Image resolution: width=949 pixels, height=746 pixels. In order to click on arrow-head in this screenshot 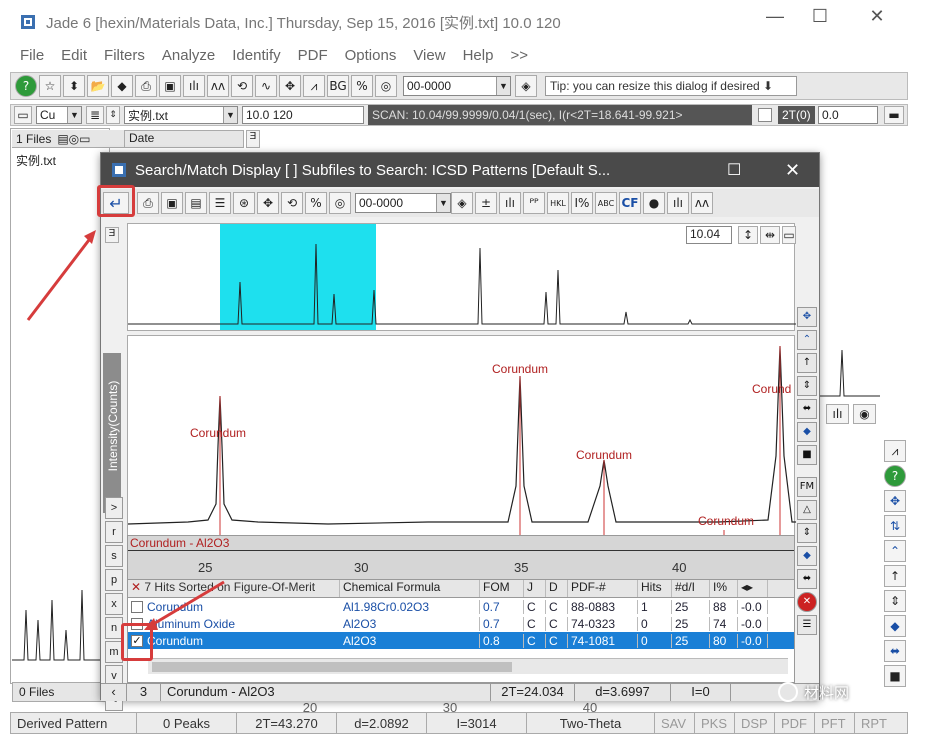, I will do `click(151, 624)`.